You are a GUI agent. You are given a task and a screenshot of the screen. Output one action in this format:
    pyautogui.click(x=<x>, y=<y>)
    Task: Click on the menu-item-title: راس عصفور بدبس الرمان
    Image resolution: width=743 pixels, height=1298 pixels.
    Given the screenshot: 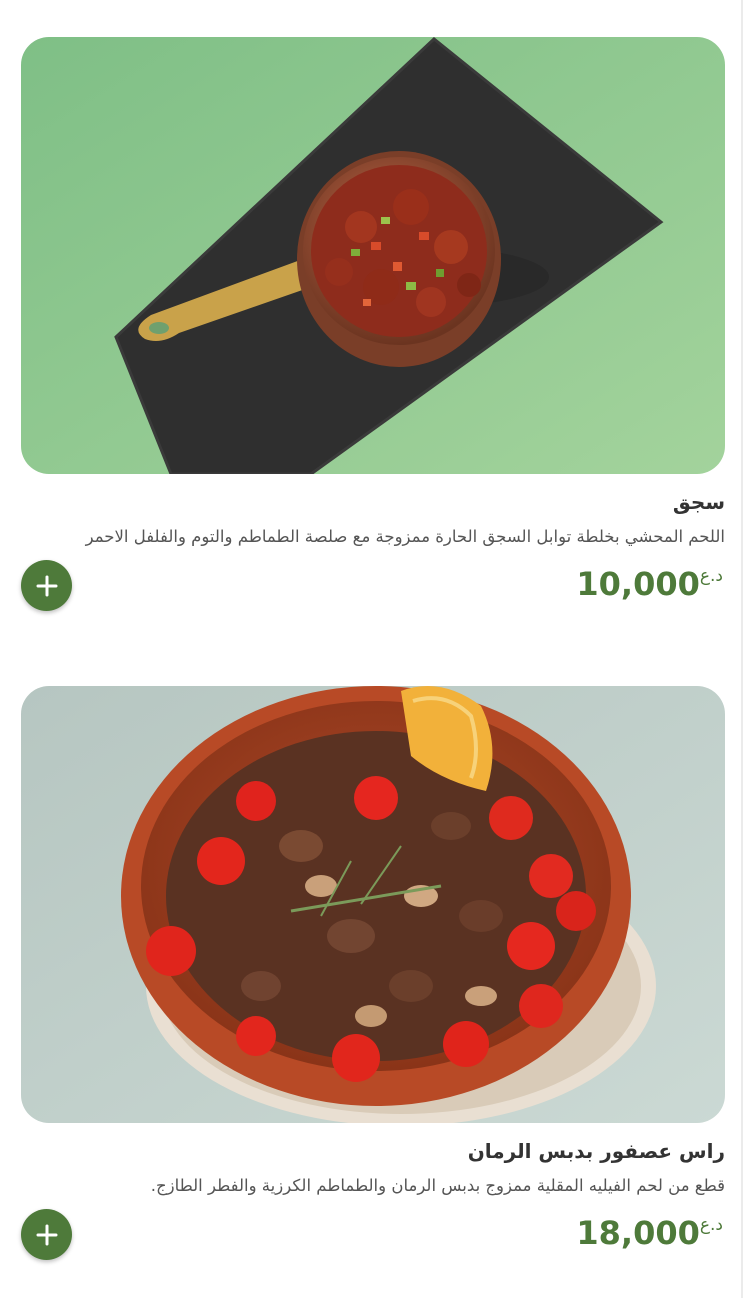 What is the action you would take?
    pyautogui.click(x=596, y=1151)
    